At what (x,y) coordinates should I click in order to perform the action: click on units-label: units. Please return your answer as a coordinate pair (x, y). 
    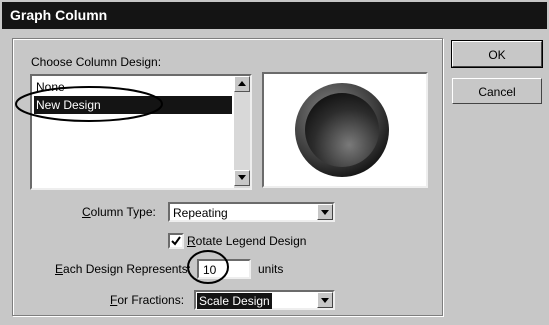
    Looking at the image, I should click on (271, 269).